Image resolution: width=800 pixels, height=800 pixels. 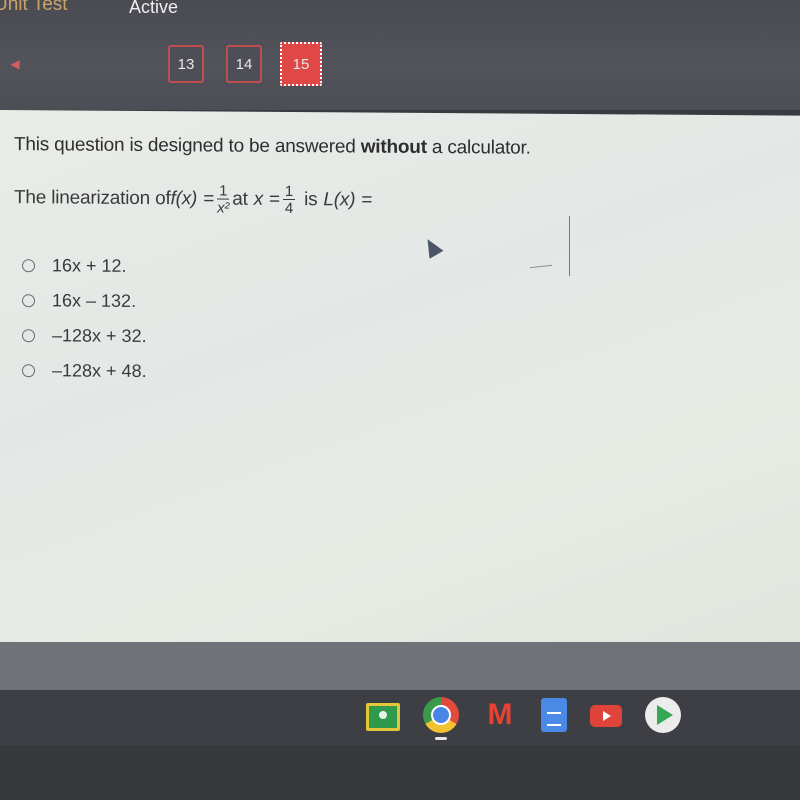 I want to click on question-number: 15, so click(x=301, y=64).